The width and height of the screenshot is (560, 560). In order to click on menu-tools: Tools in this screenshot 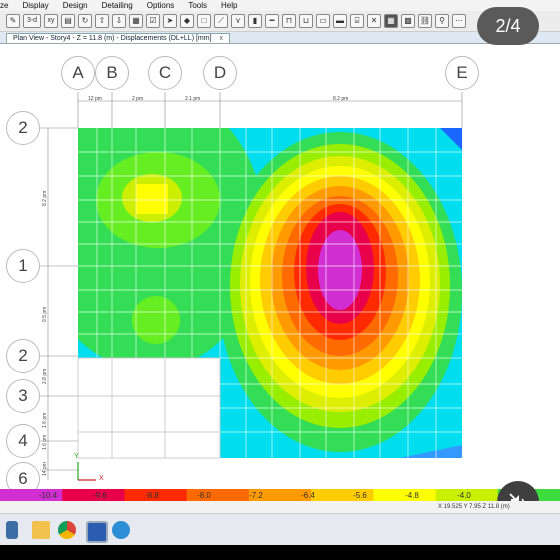, I will do `click(197, 5)`.